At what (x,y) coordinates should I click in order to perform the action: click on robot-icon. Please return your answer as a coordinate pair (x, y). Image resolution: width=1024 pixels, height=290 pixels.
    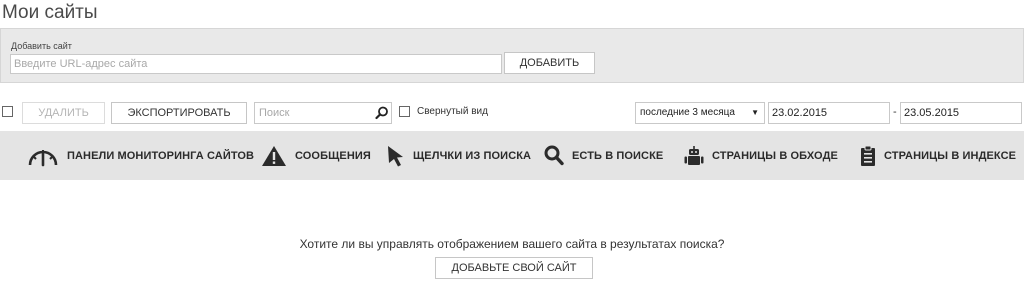
    Looking at the image, I should click on (694, 155).